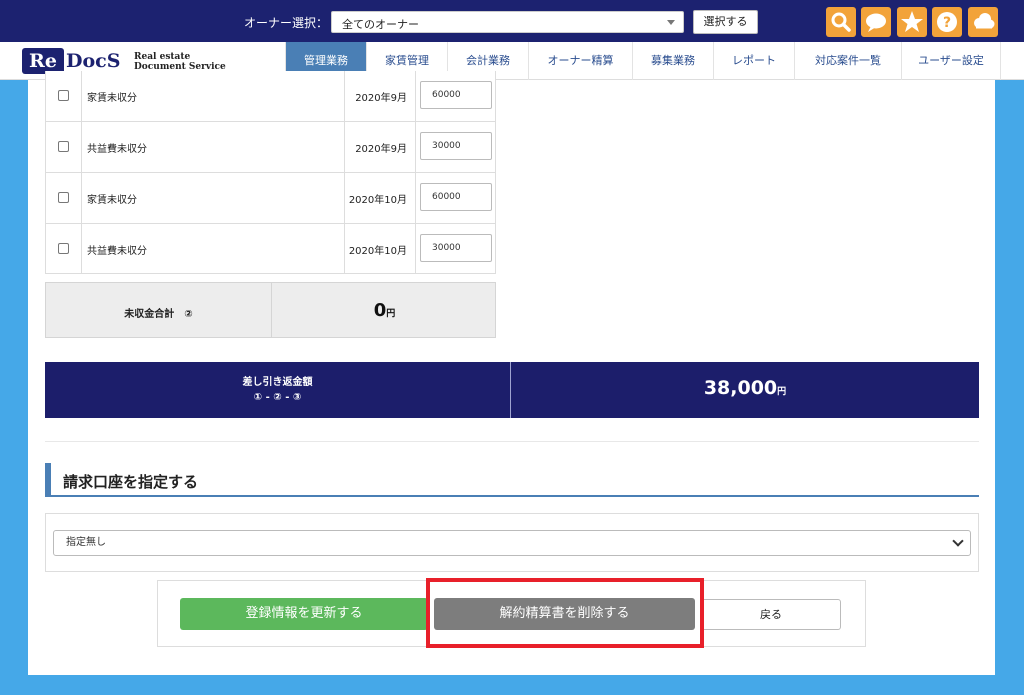 This screenshot has height=695, width=1024. I want to click on billing-section-title: 請求口座を指定する, so click(131, 482).